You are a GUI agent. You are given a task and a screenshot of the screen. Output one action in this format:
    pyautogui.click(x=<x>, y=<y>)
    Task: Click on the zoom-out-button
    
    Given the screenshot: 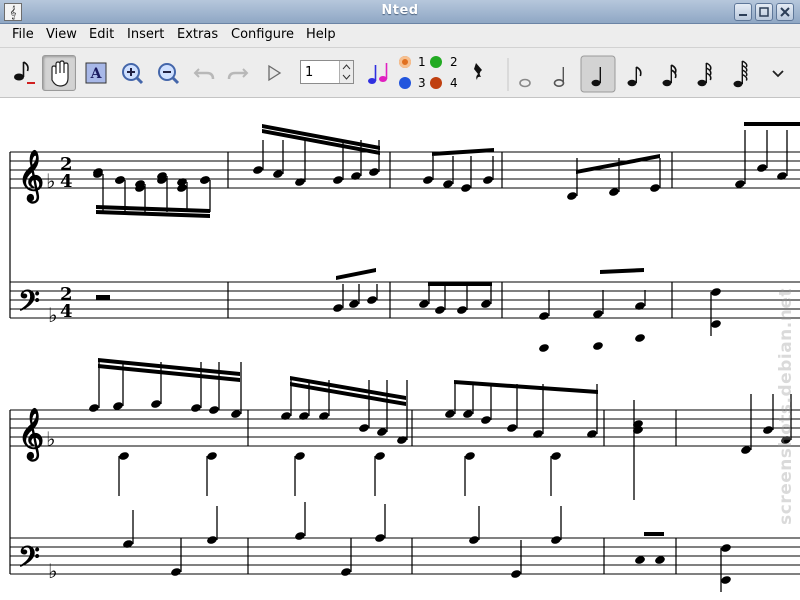 What is the action you would take?
    pyautogui.click(x=168, y=73)
    